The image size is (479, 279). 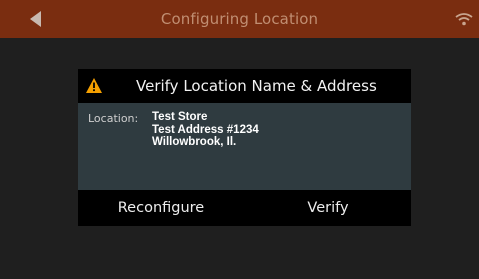 I want to click on location-address: Test Address #1234, so click(x=205, y=129).